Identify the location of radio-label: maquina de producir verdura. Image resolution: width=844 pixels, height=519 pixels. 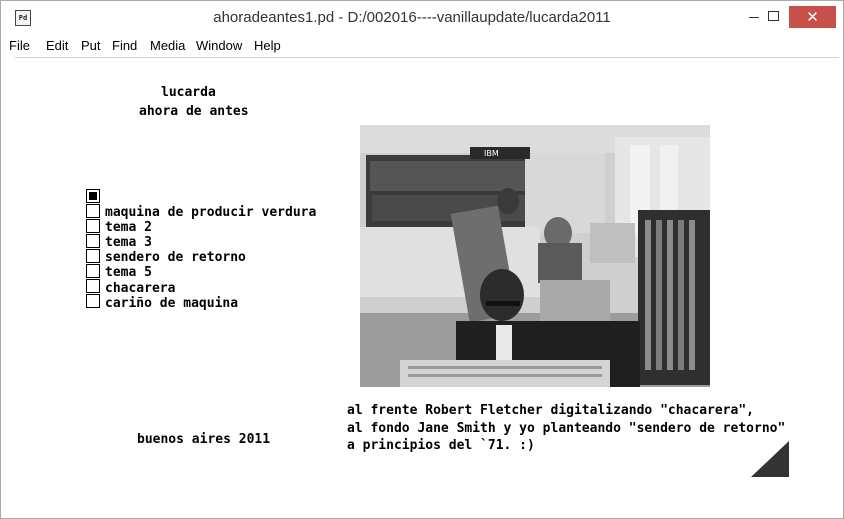
(211, 212).